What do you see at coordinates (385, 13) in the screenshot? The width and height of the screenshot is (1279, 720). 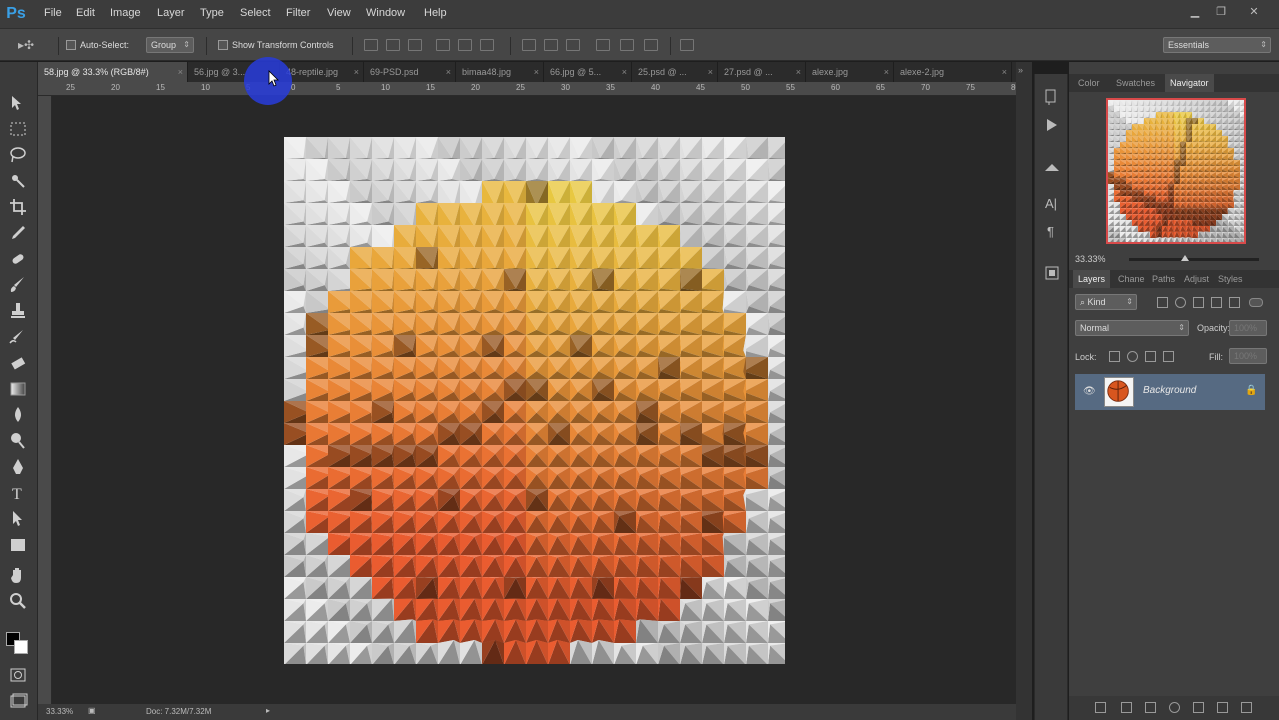 I see `menu-window: Window` at bounding box center [385, 13].